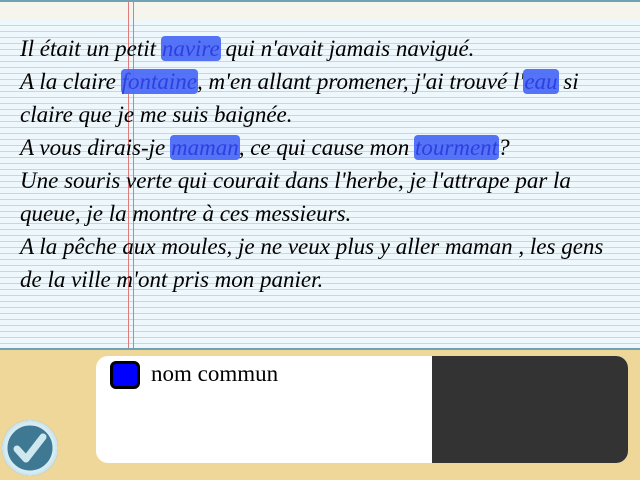  What do you see at coordinates (91, 48) in the screenshot?
I see `text-segment: Il était un petit` at bounding box center [91, 48].